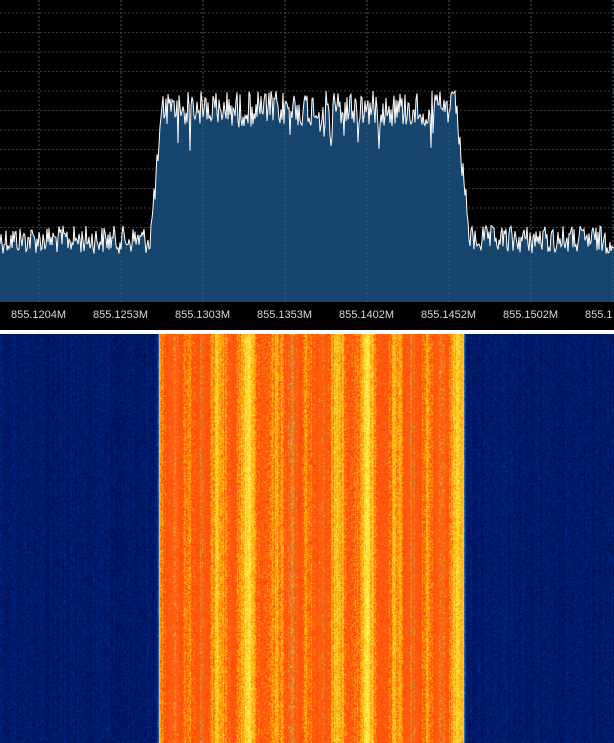 The height and width of the screenshot is (743, 614). What do you see at coordinates (367, 315) in the screenshot?
I see `frequency-tick-label: 855.1402M` at bounding box center [367, 315].